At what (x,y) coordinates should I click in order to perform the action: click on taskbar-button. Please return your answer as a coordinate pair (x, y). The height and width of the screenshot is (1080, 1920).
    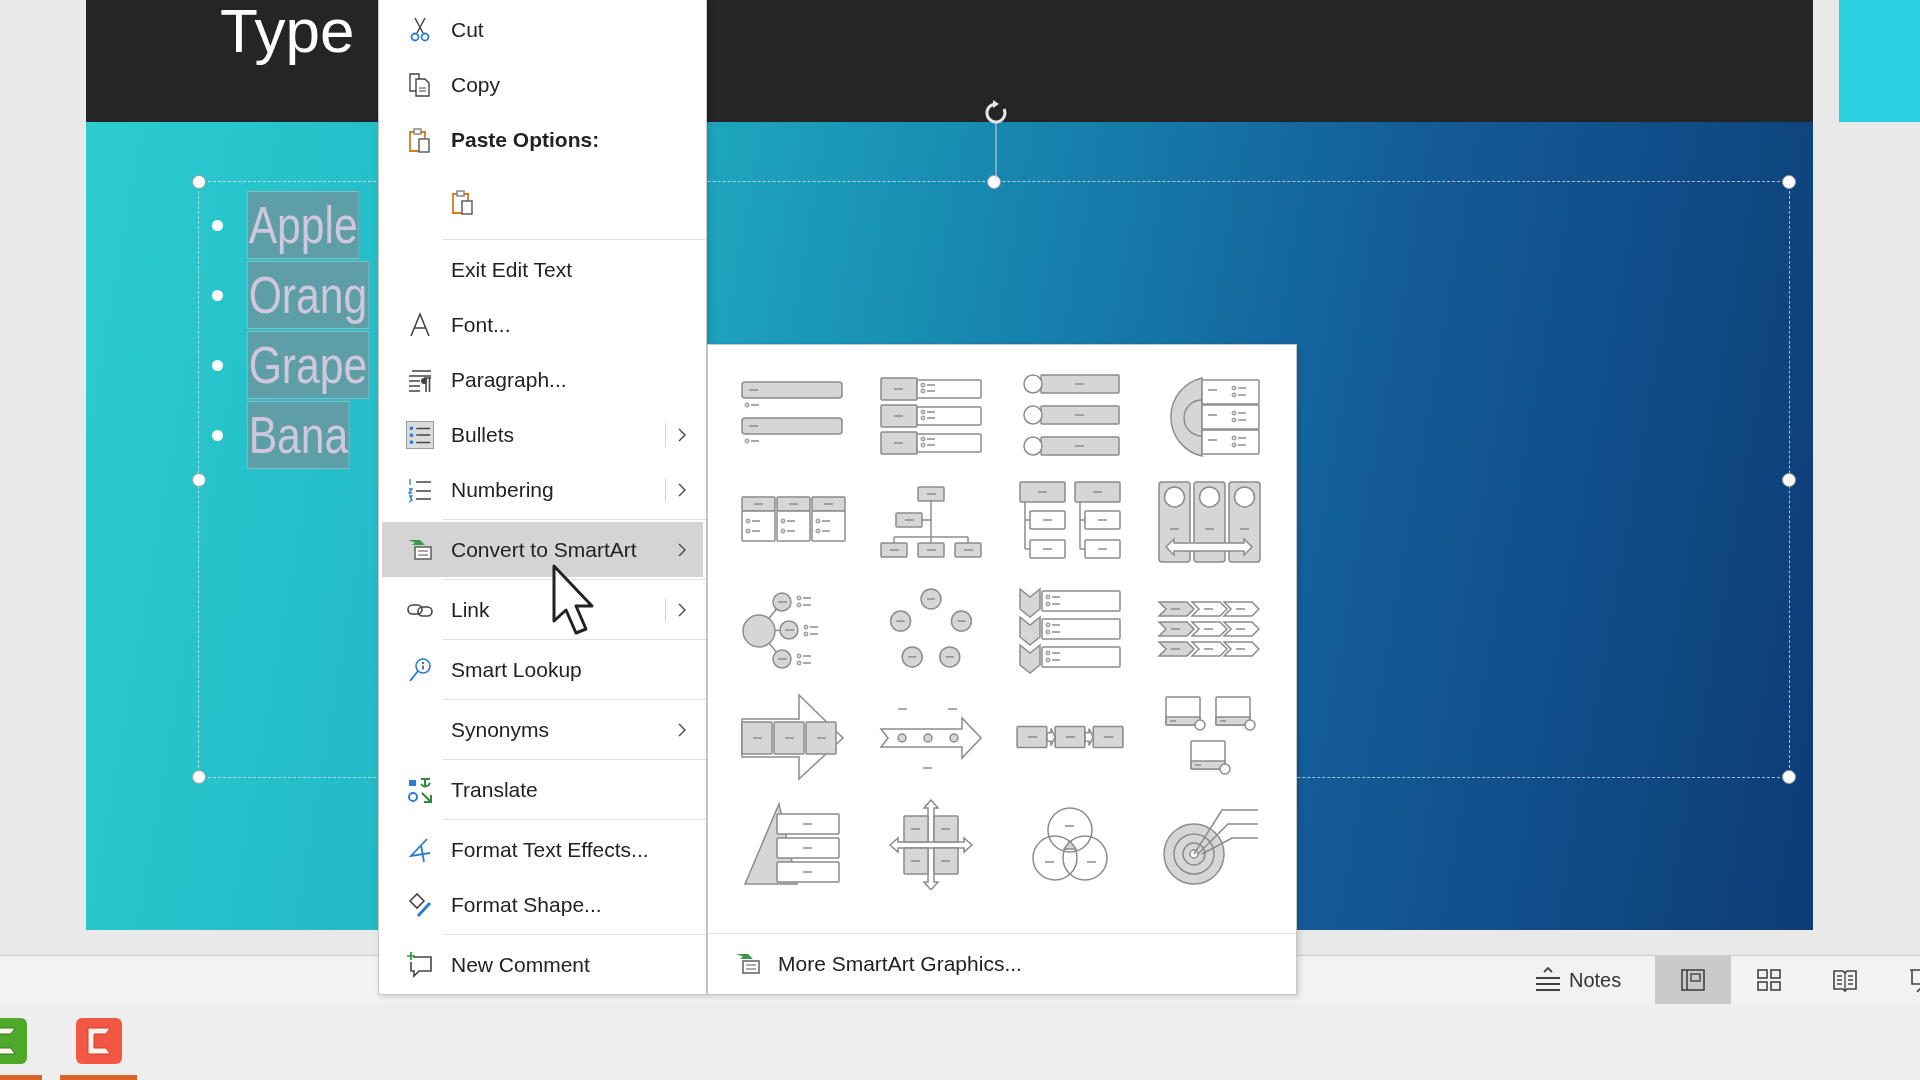
    Looking at the image, I should click on (98, 1049).